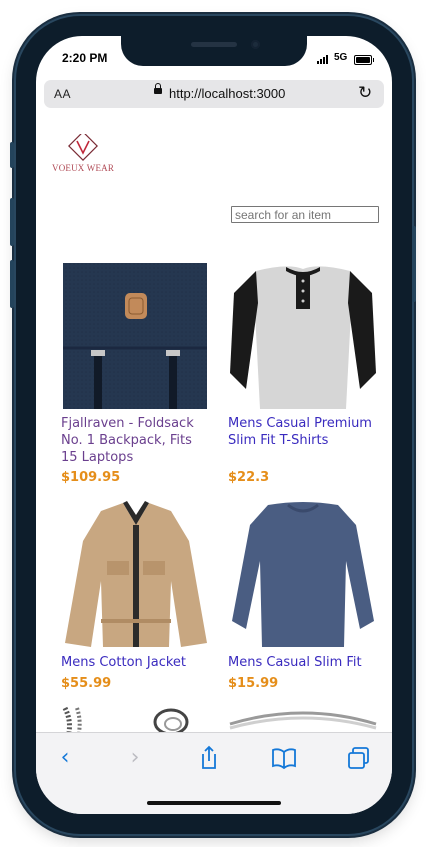  What do you see at coordinates (305, 214) in the screenshot?
I see `search-input` at bounding box center [305, 214].